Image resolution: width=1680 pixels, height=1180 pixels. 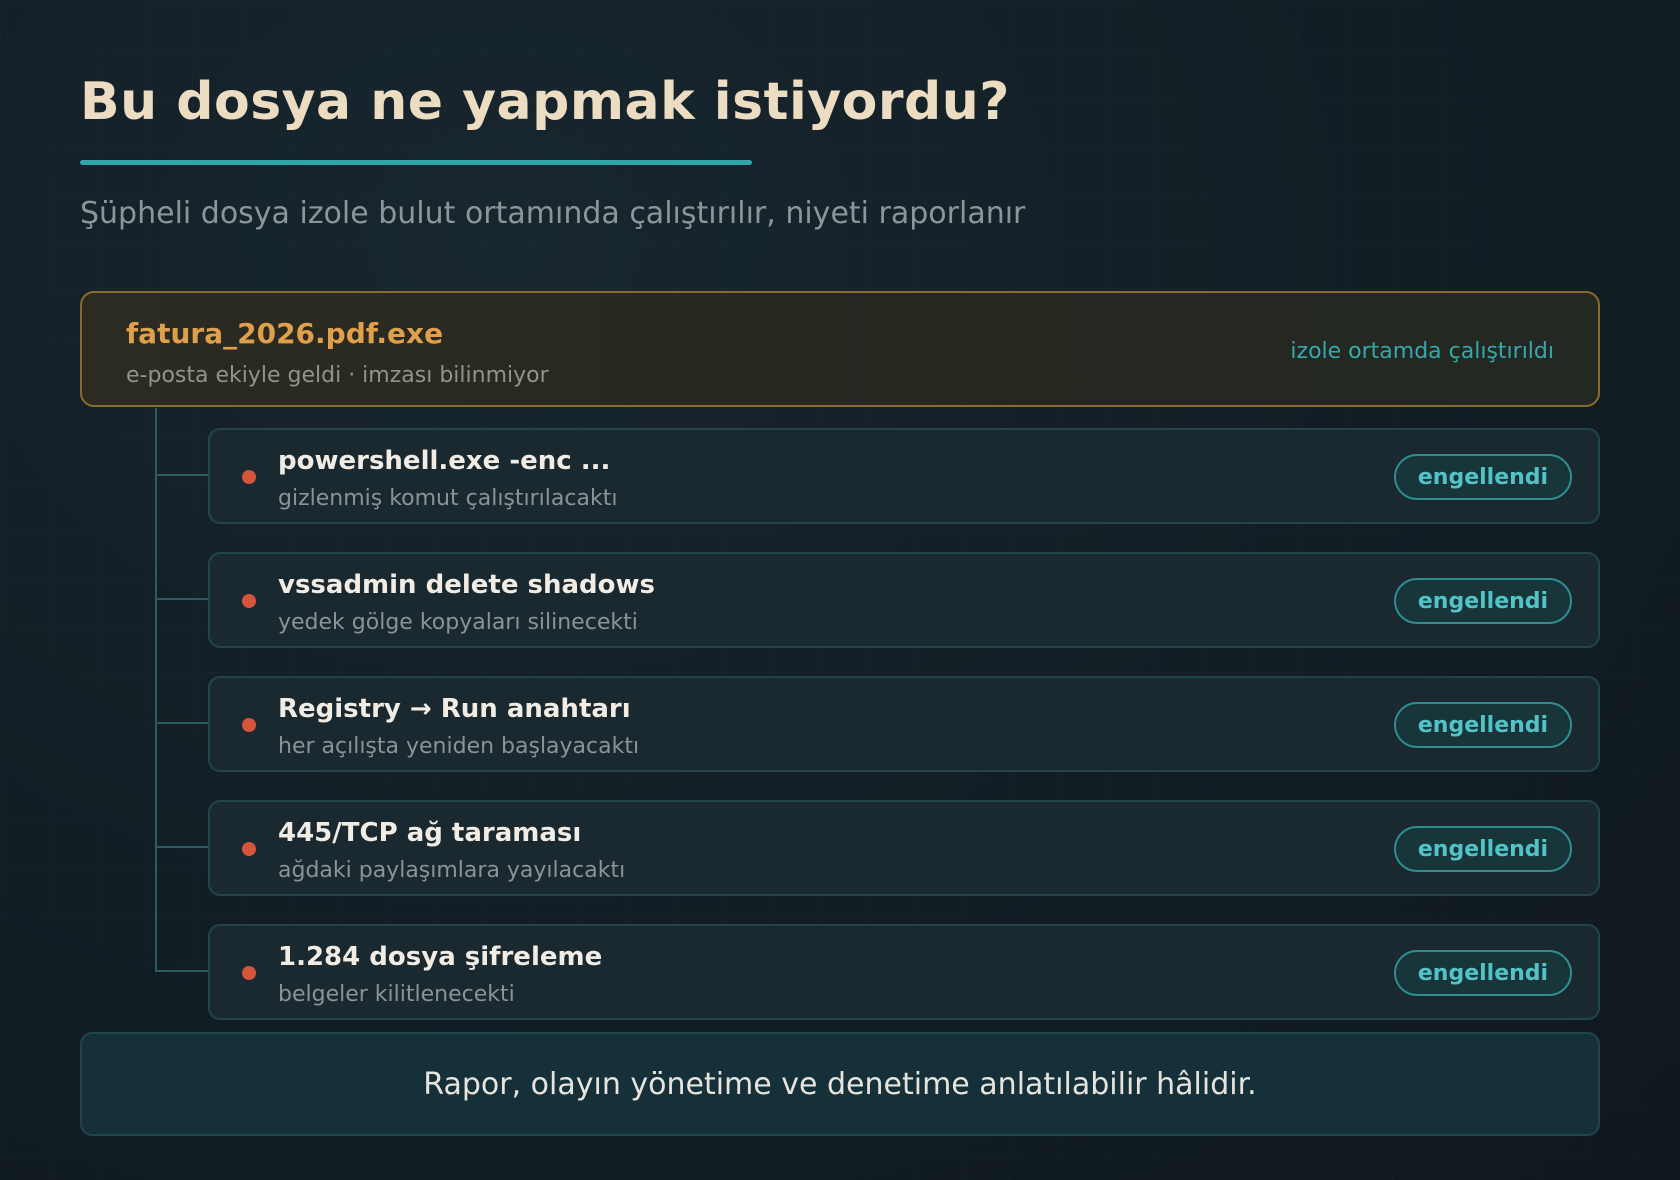 I want to click on step-title: vssadmin delete shadows, so click(x=467, y=585).